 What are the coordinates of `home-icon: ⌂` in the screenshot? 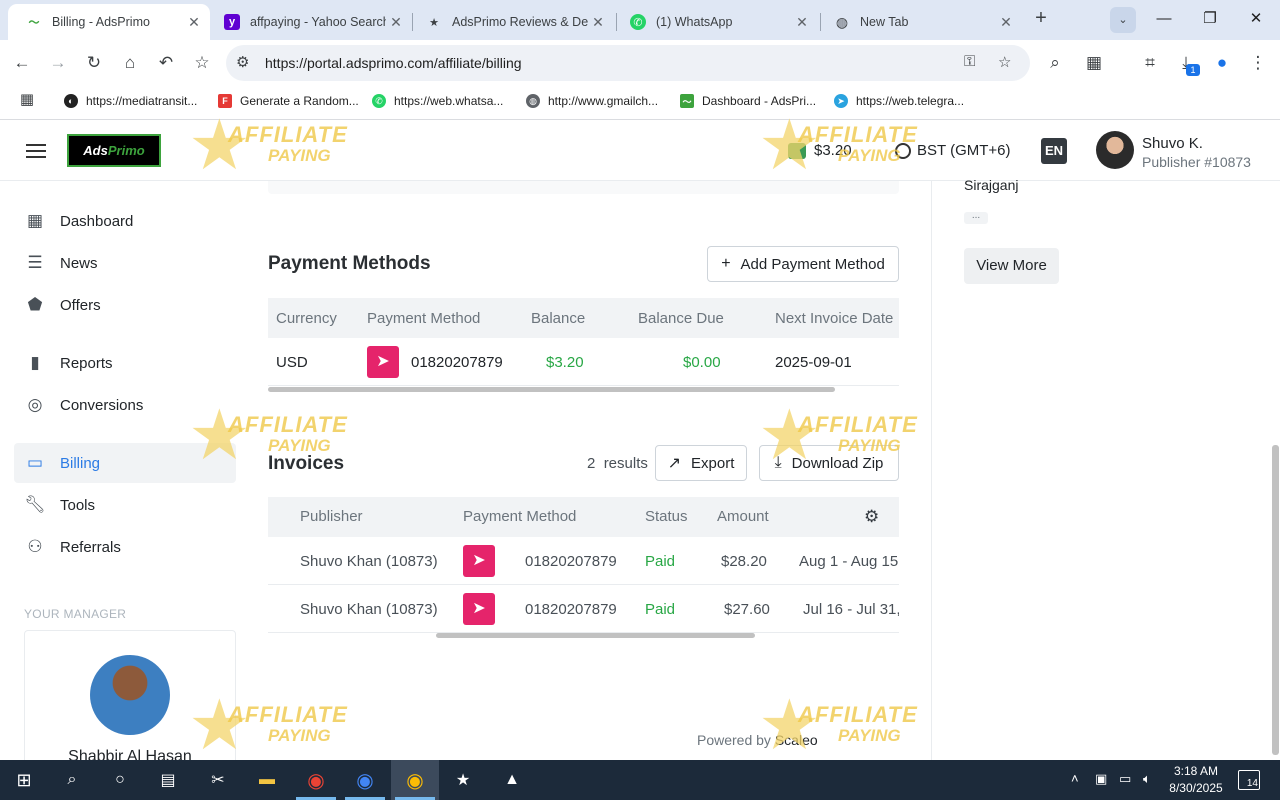 It's located at (130, 63).